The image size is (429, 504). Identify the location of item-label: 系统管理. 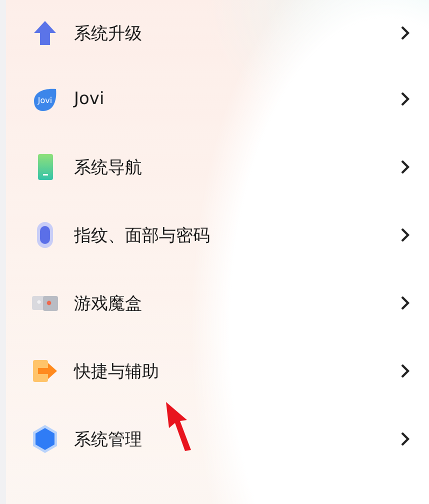
(108, 439).